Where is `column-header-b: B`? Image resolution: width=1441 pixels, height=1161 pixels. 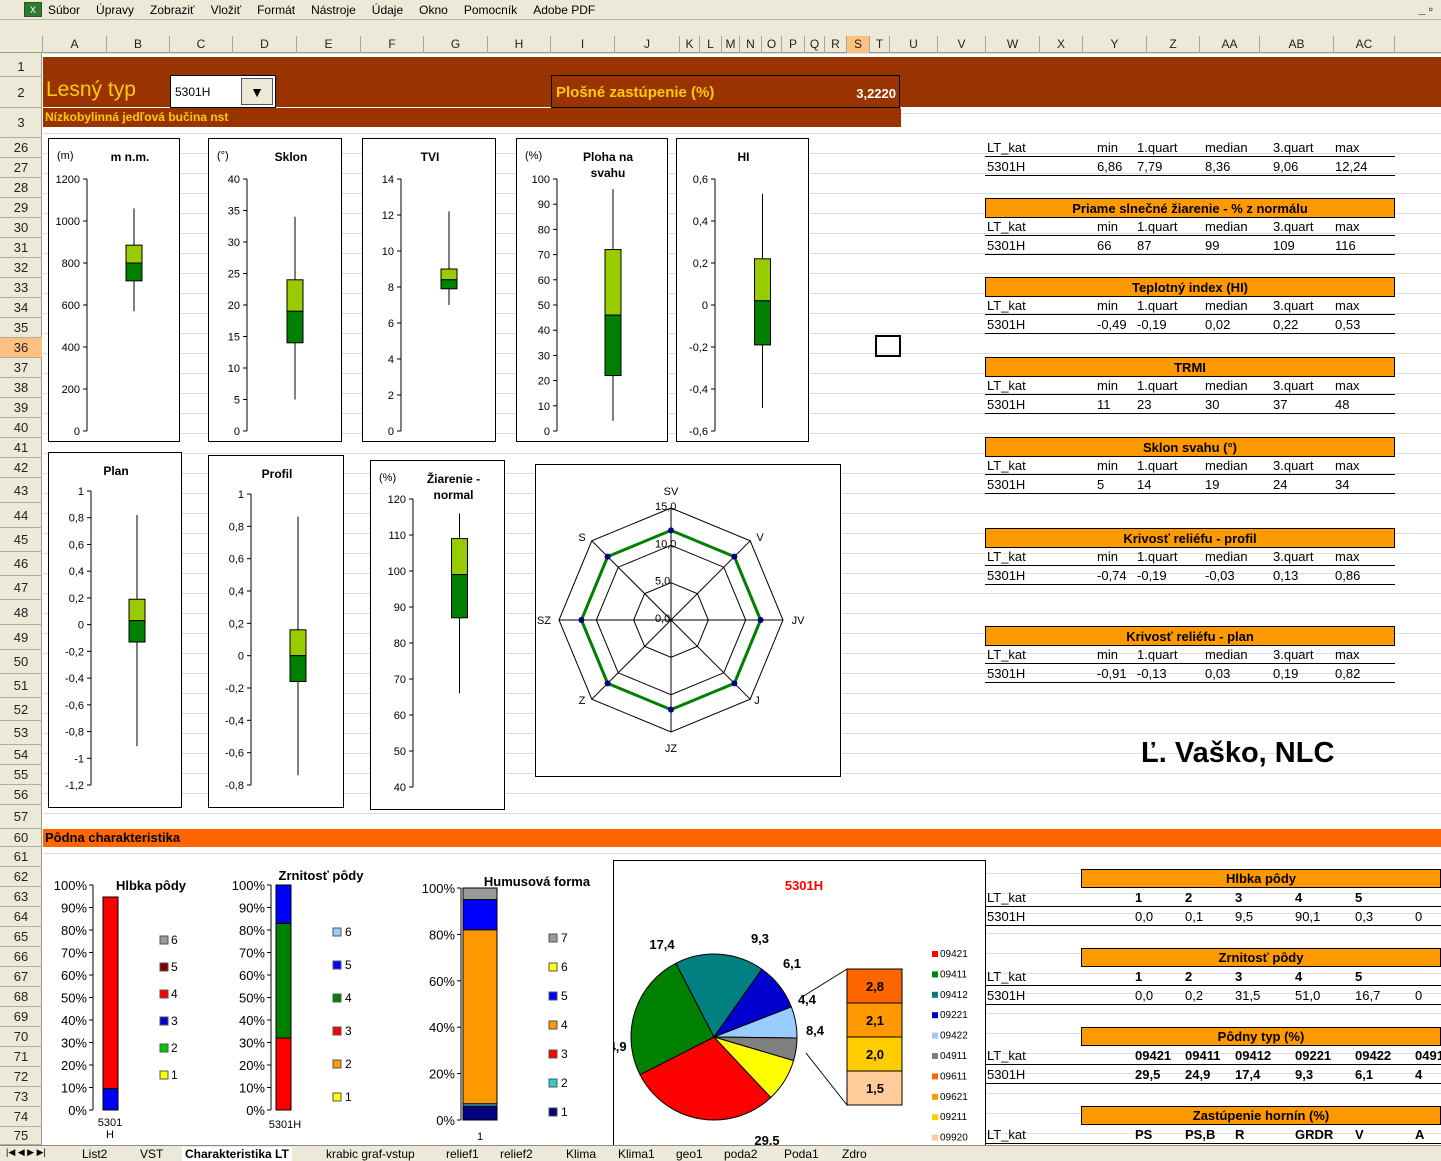
column-header-b: B is located at coordinates (138, 44).